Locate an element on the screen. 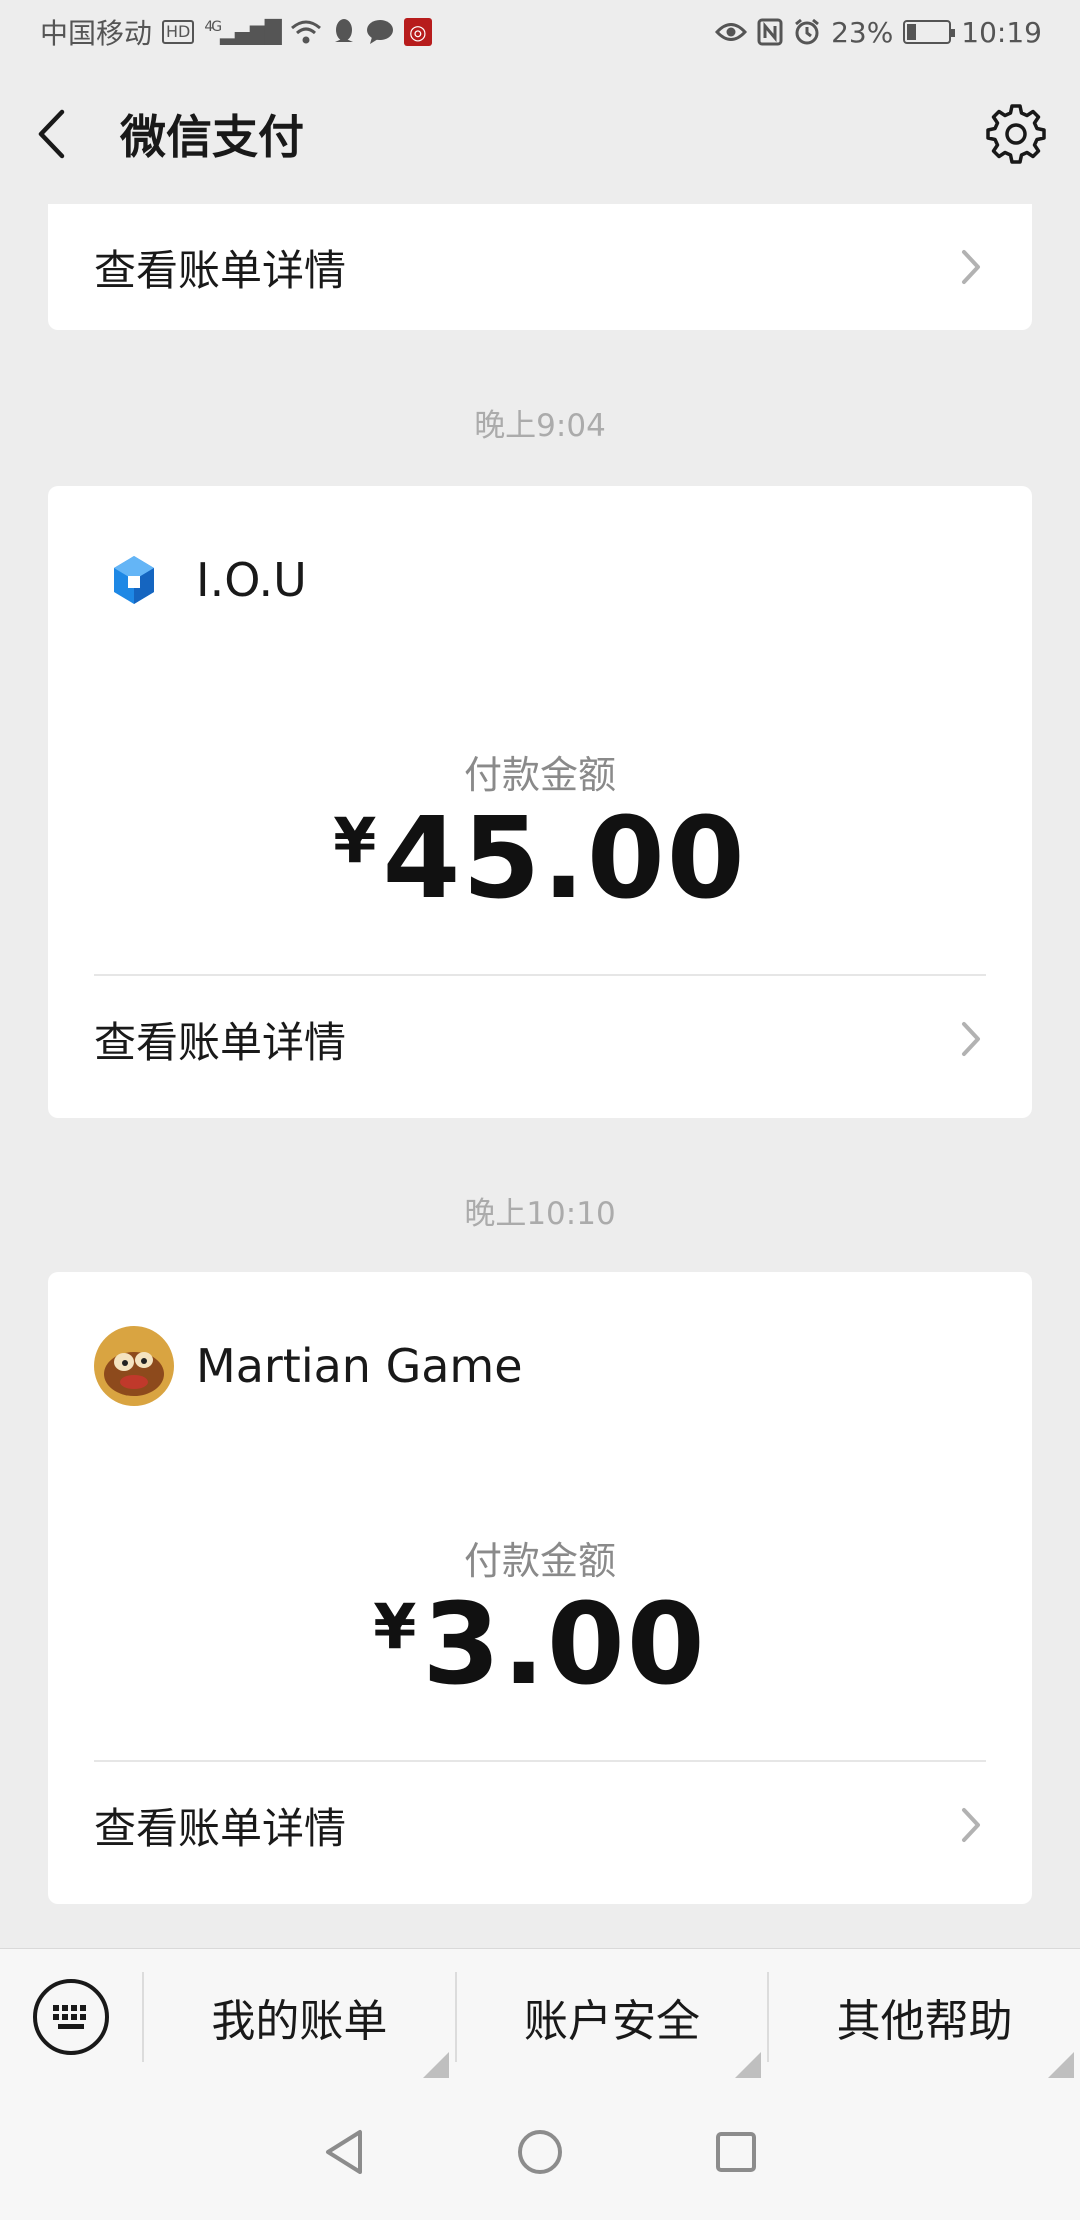 The width and height of the screenshot is (1080, 2220). clock: 10:19 is located at coordinates (1001, 32).